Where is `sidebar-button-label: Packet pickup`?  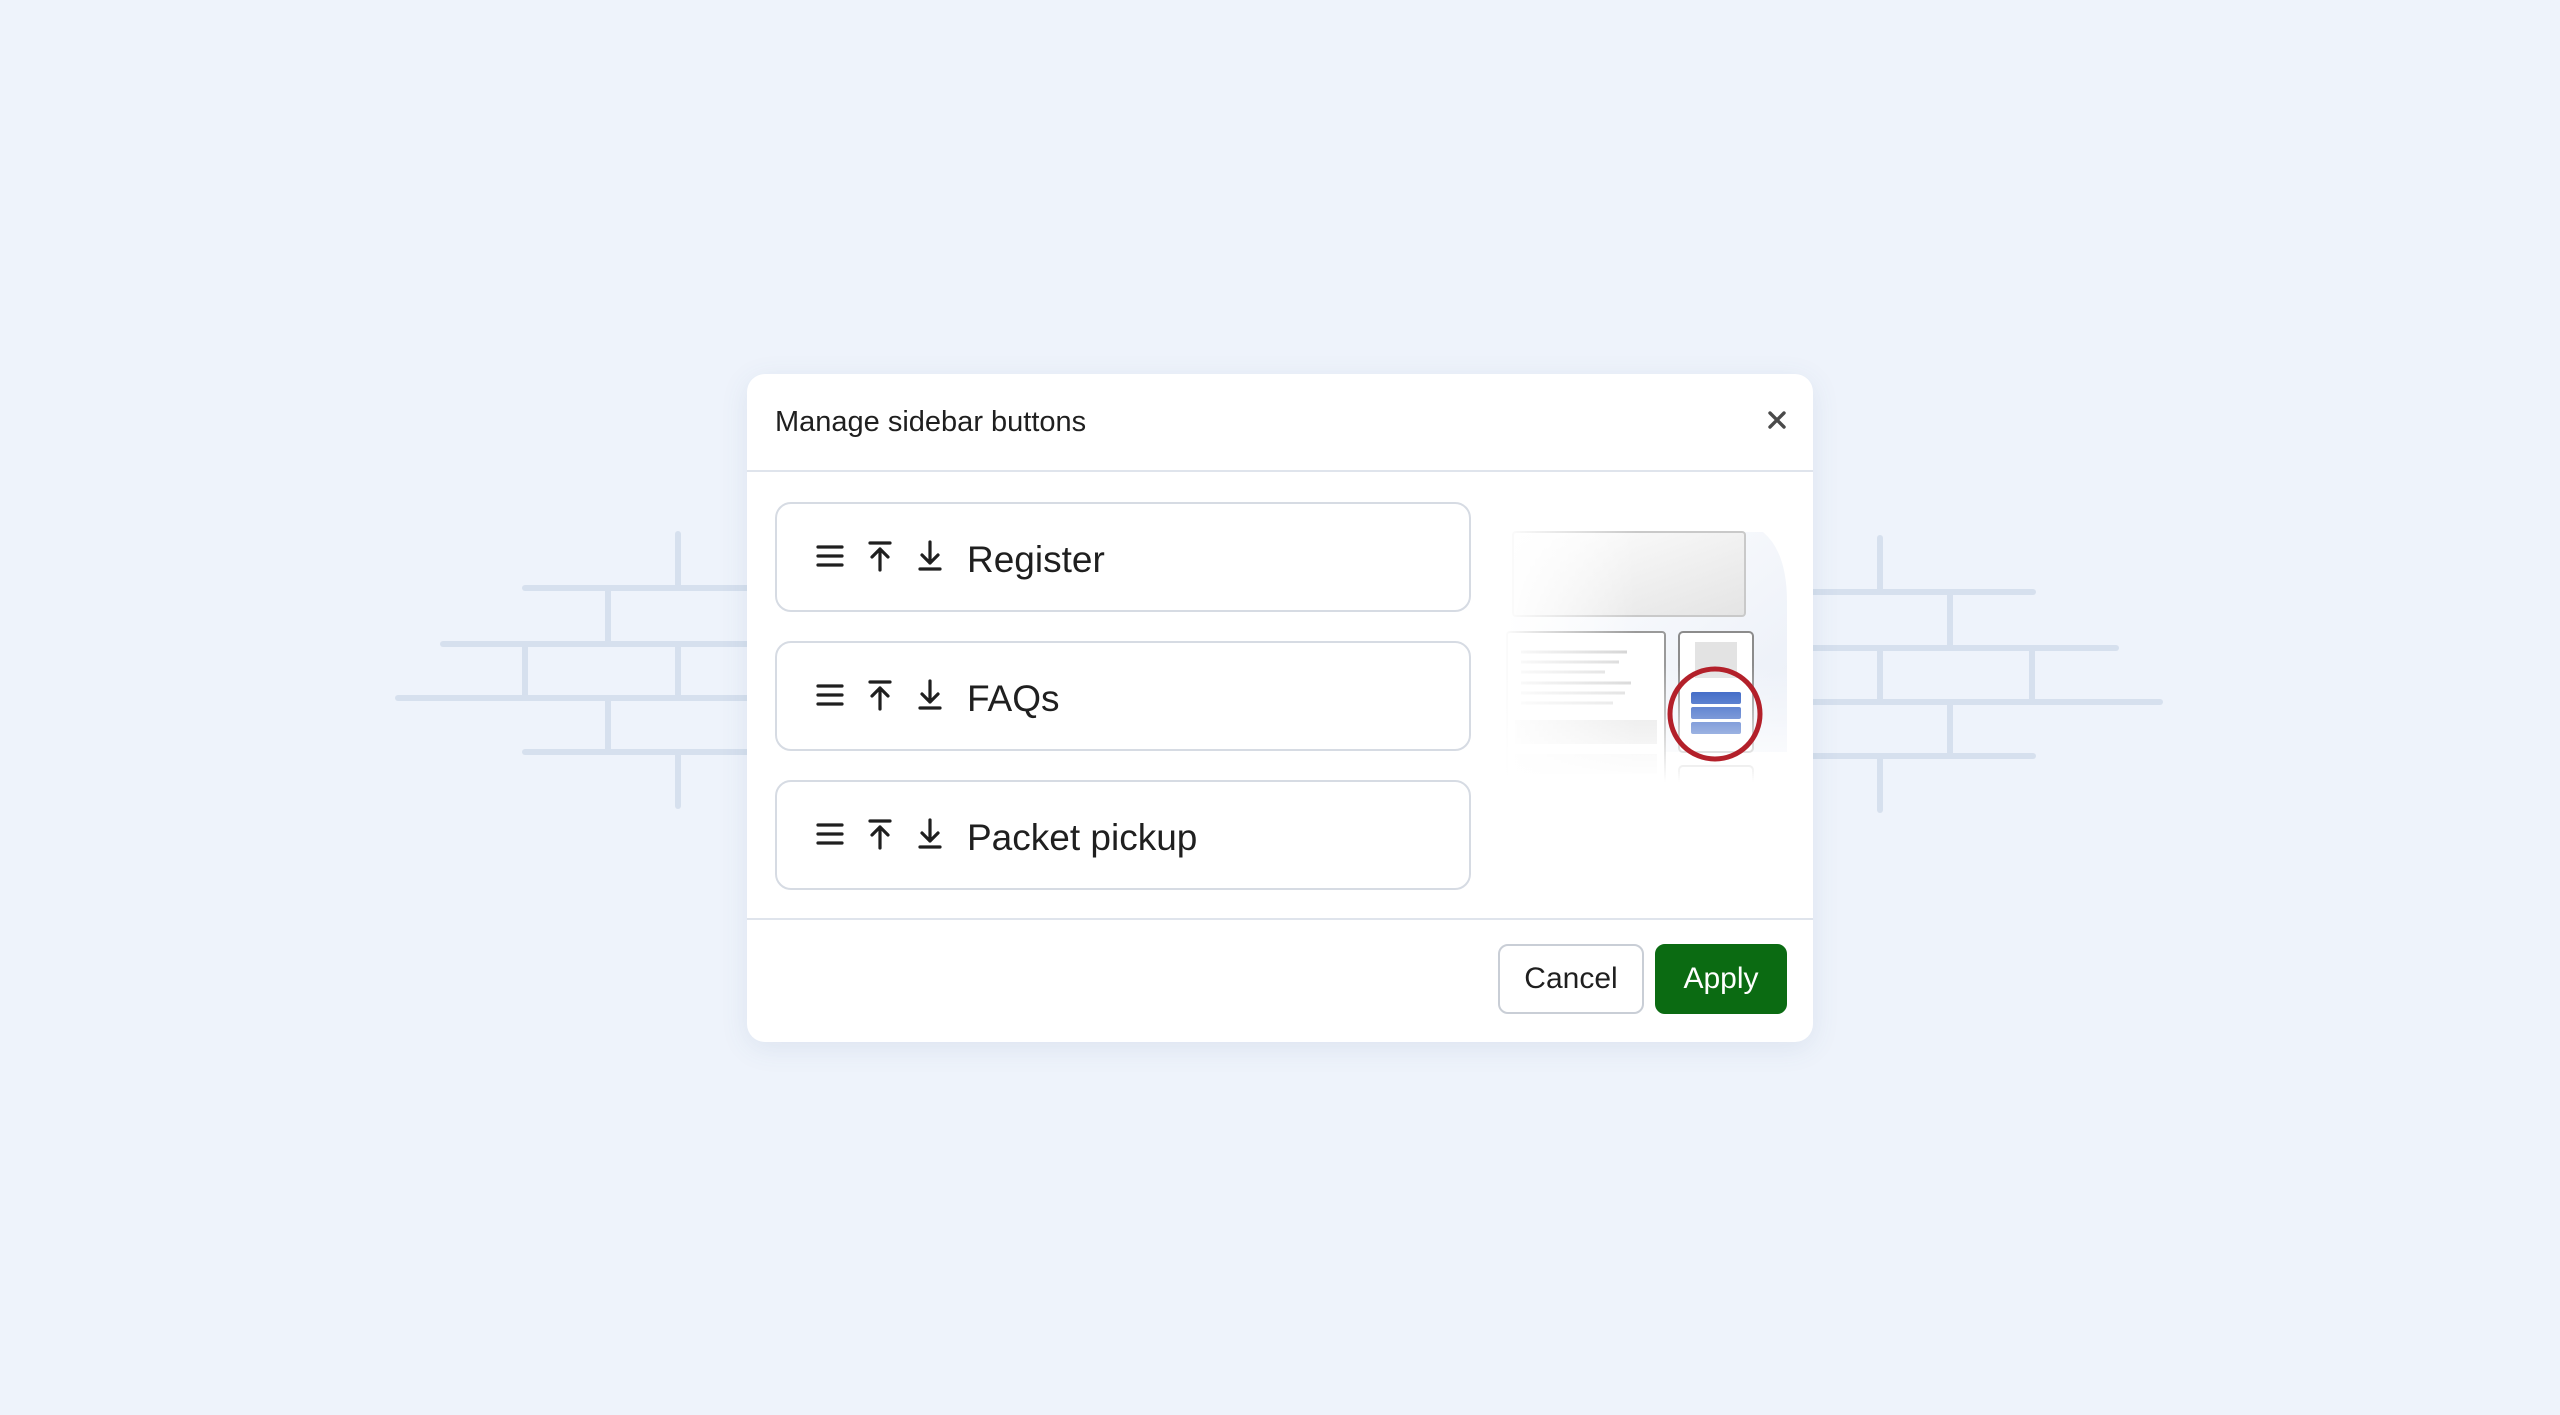
sidebar-button-label: Packet pickup is located at coordinates (1082, 837).